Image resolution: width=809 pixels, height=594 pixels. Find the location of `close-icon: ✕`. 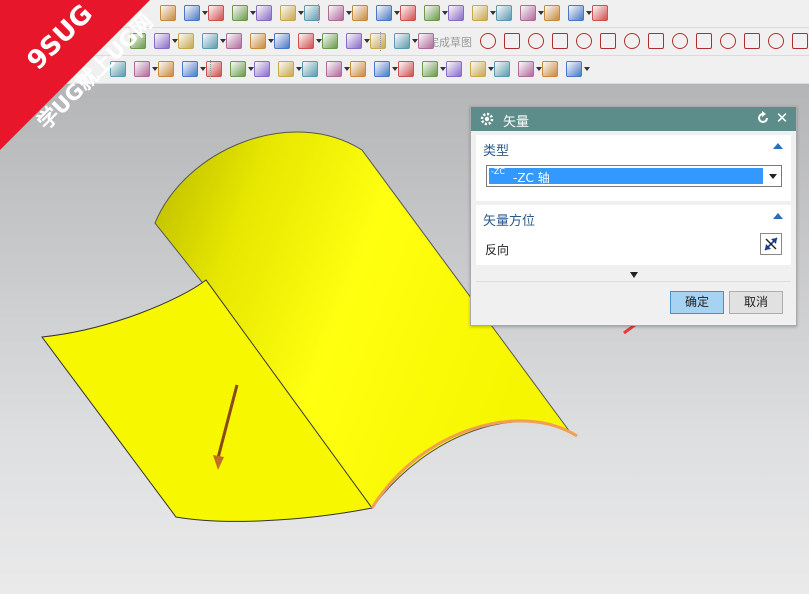

close-icon: ✕ is located at coordinates (782, 118).